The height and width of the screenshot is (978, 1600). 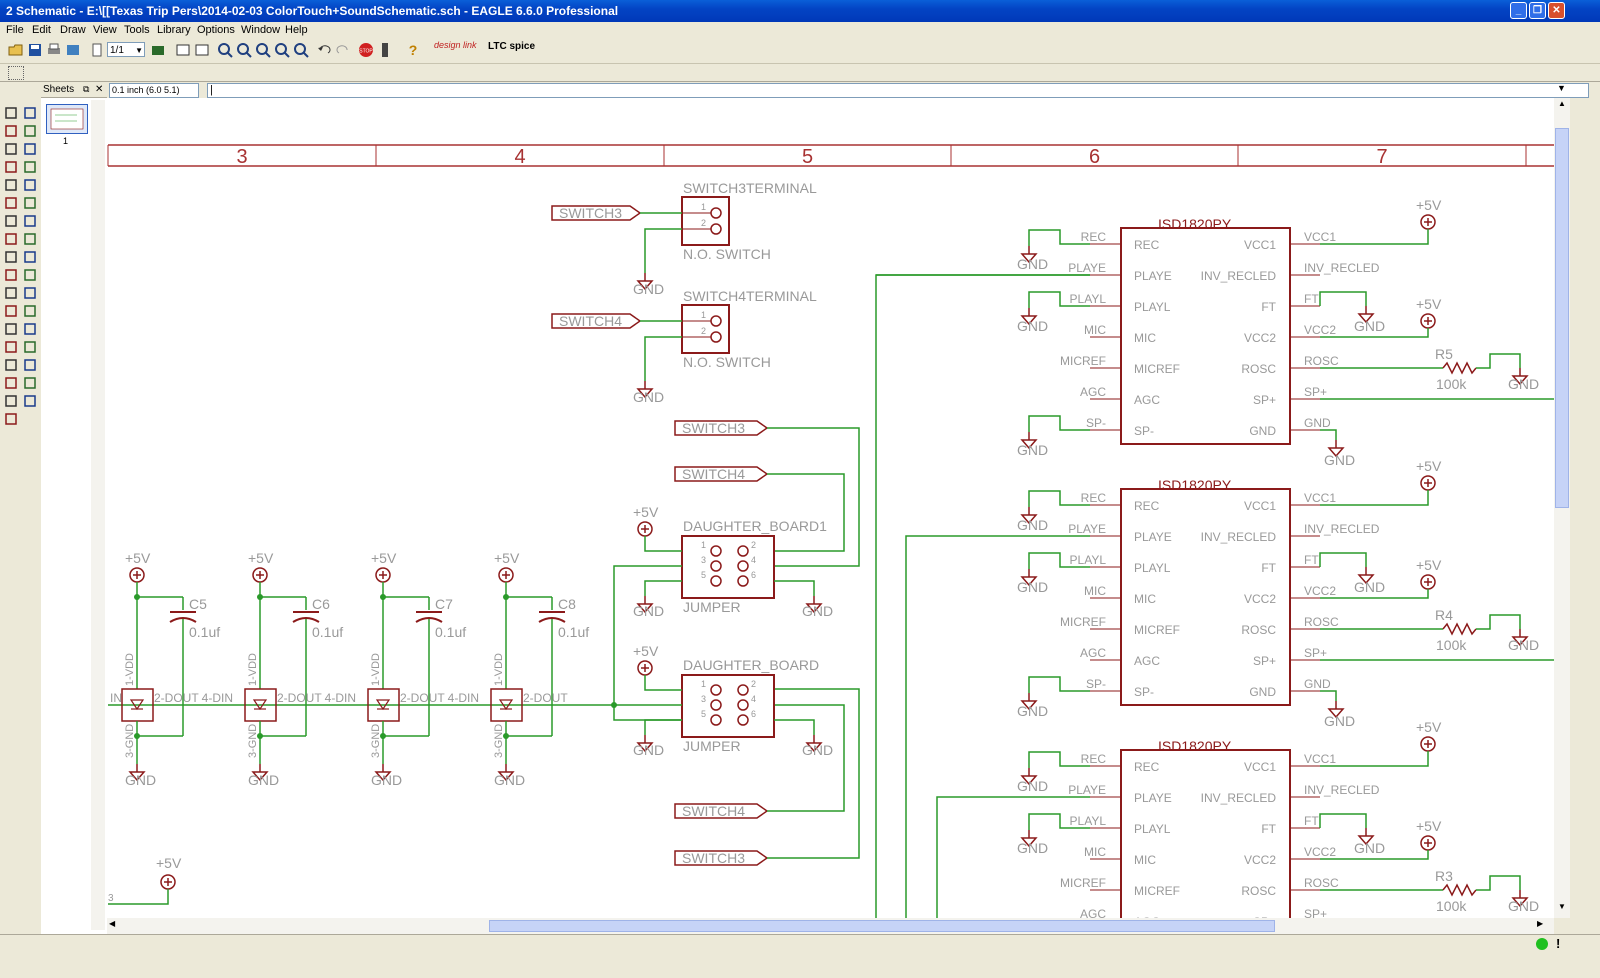 I want to click on sheet-select: 1/1 ▼, so click(x=126, y=49).